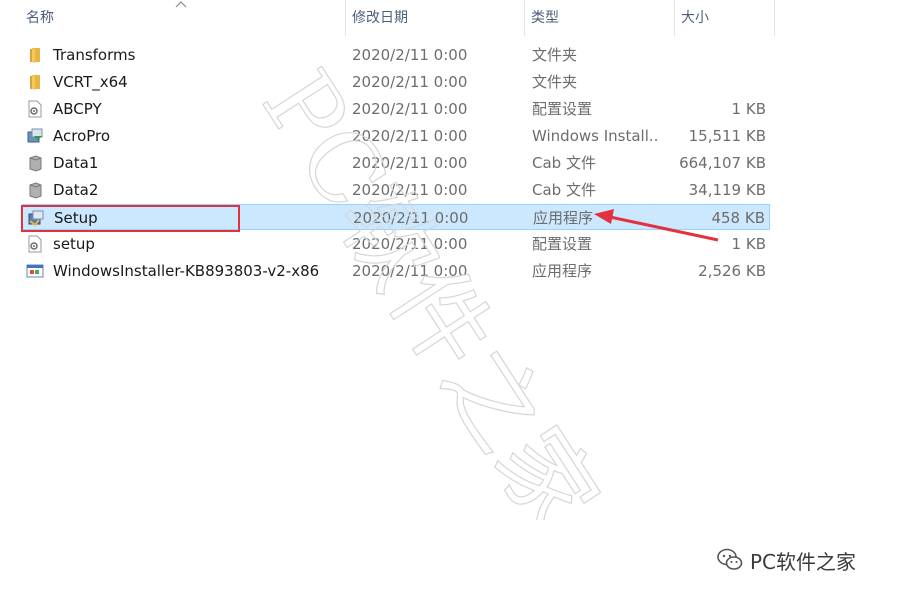  I want to click on file-size: 15,511 KB, so click(727, 136).